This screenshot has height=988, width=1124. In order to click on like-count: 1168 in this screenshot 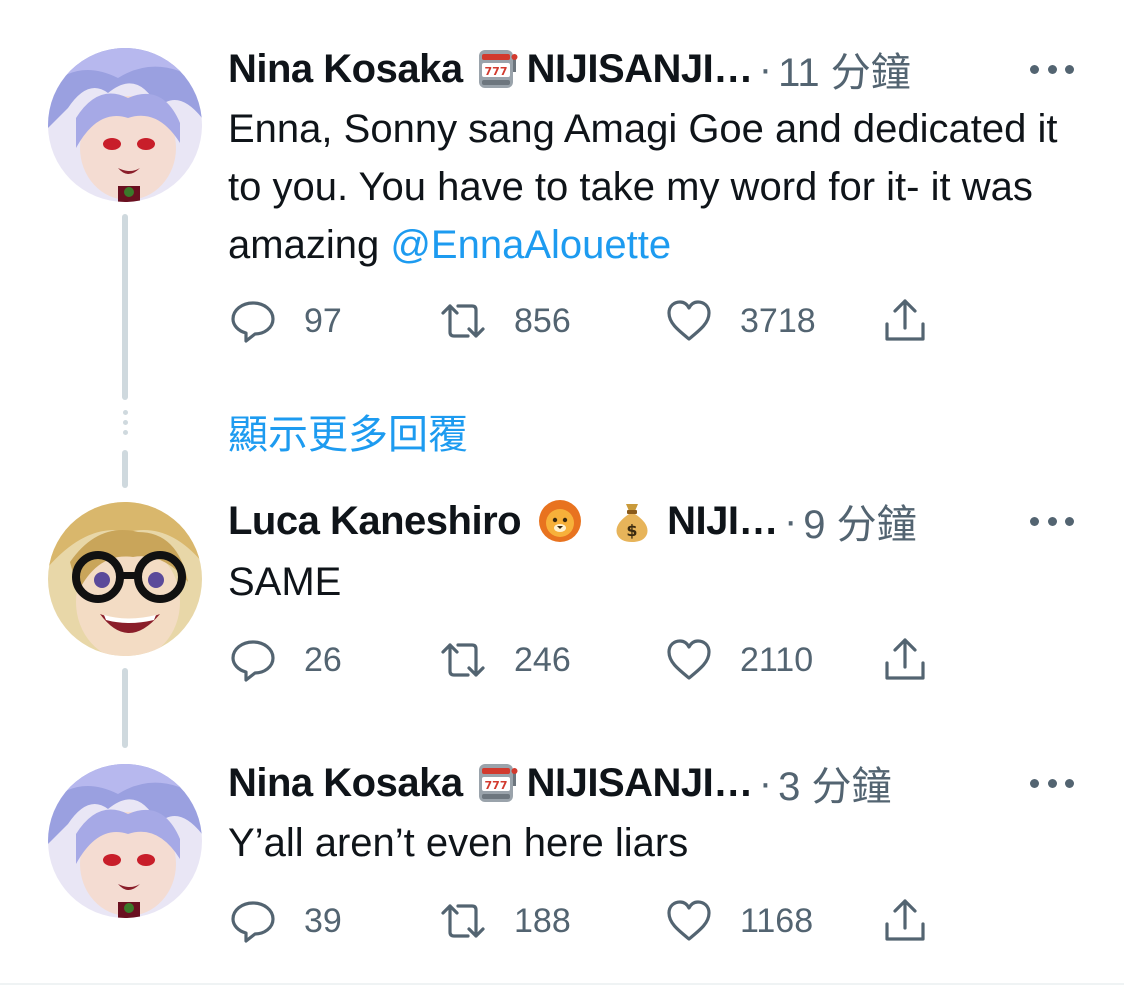, I will do `click(777, 920)`.